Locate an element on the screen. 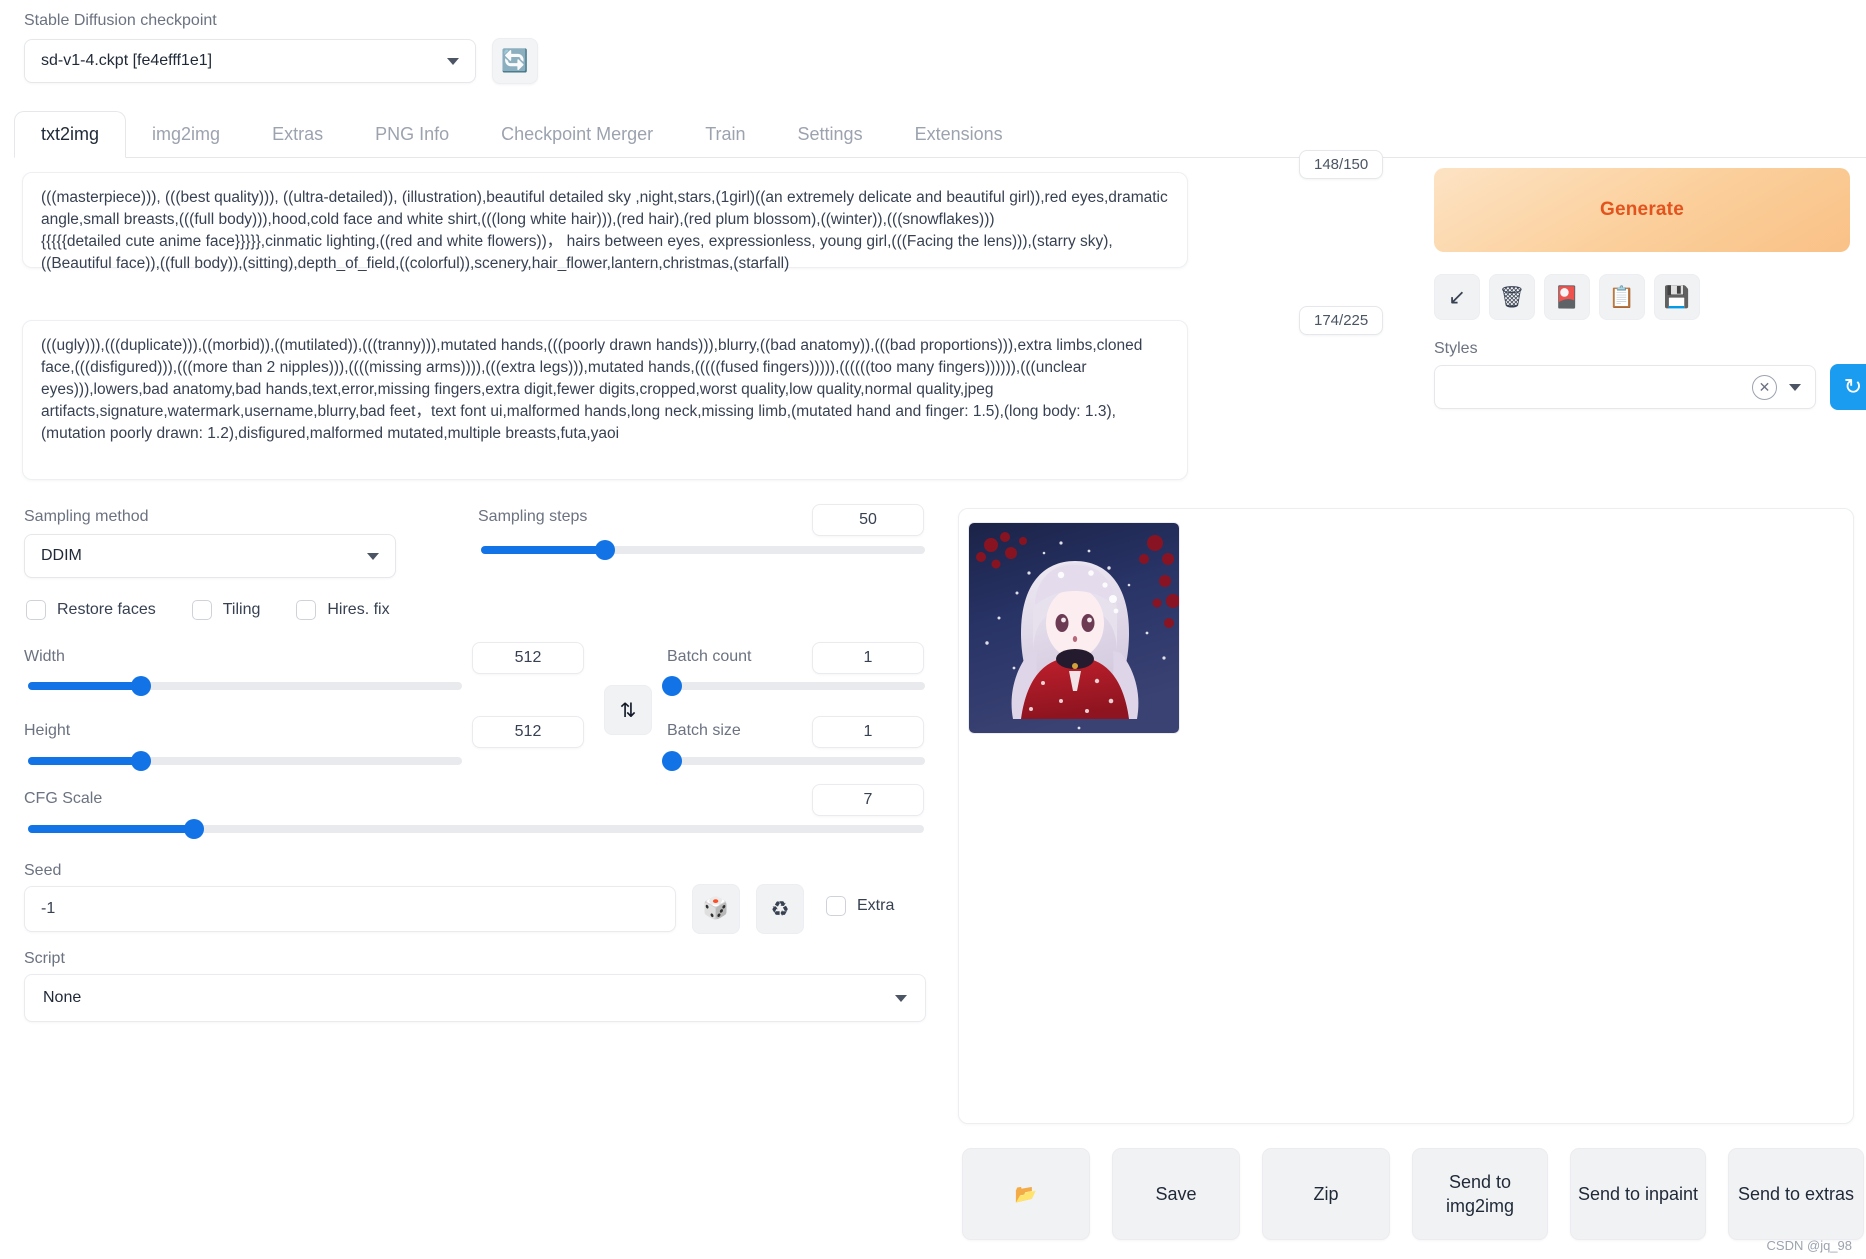 The height and width of the screenshot is (1259, 1866). checkpoint-value: sd-v1-4.ckpt [fe4efff1e1] is located at coordinates (127, 60).